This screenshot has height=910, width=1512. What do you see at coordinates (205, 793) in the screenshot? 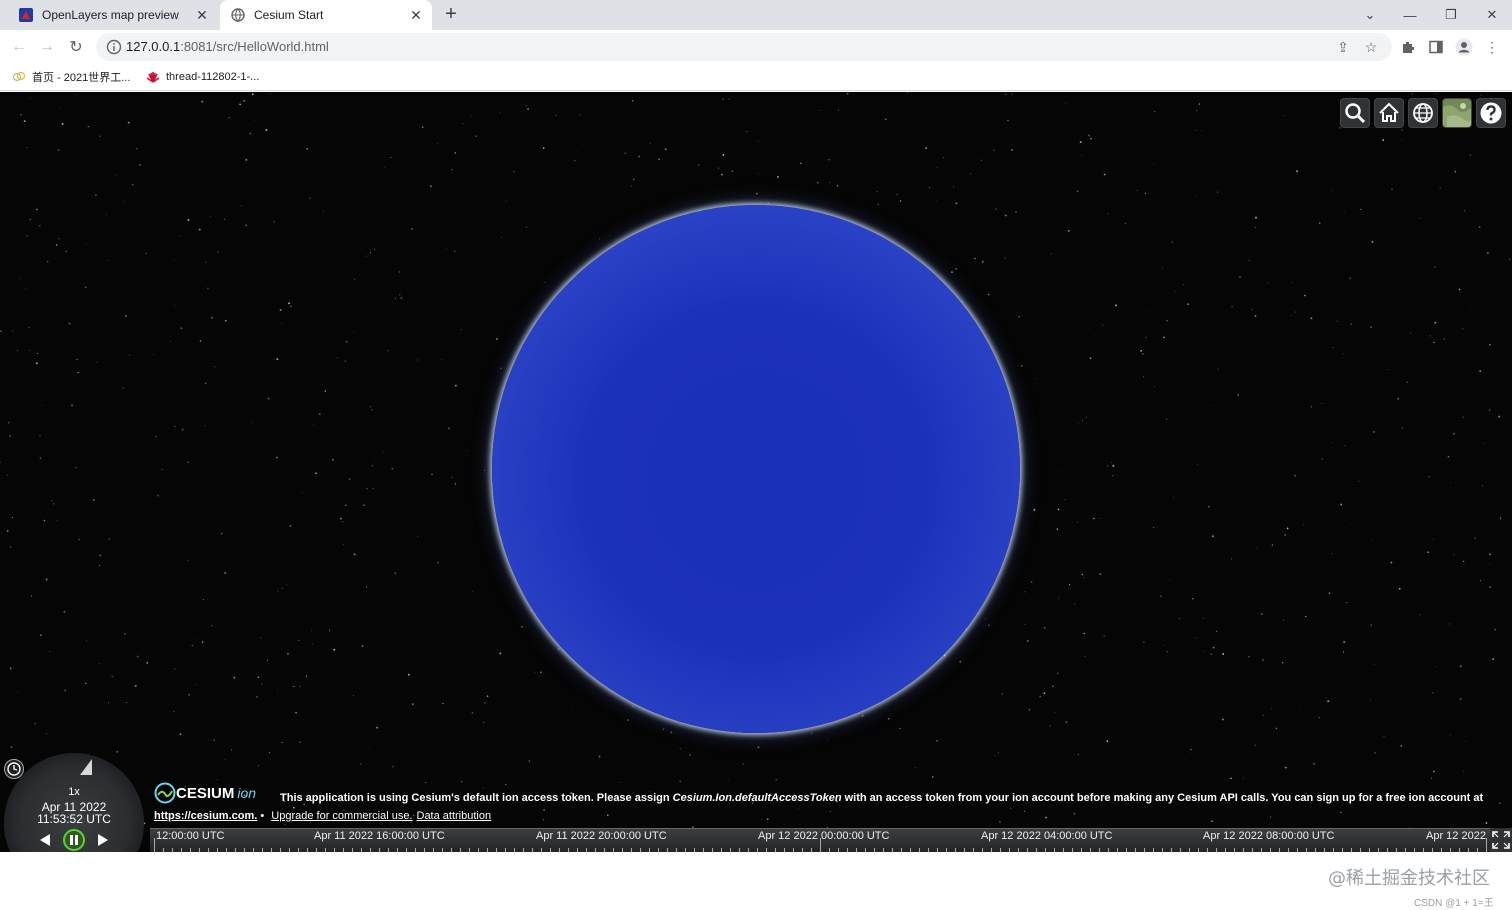
I see `cesium-ion-logo: CESIUM ion` at bounding box center [205, 793].